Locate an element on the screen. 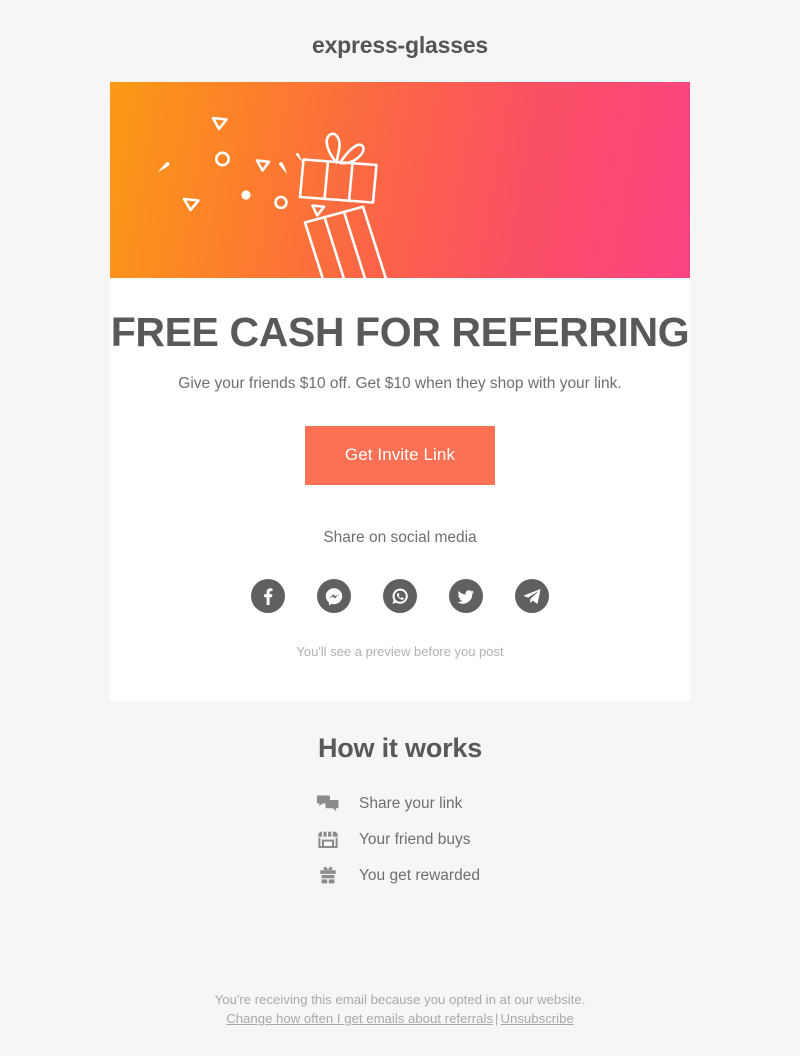  get-invite-link-button: Get Invite Link is located at coordinates (400, 455).